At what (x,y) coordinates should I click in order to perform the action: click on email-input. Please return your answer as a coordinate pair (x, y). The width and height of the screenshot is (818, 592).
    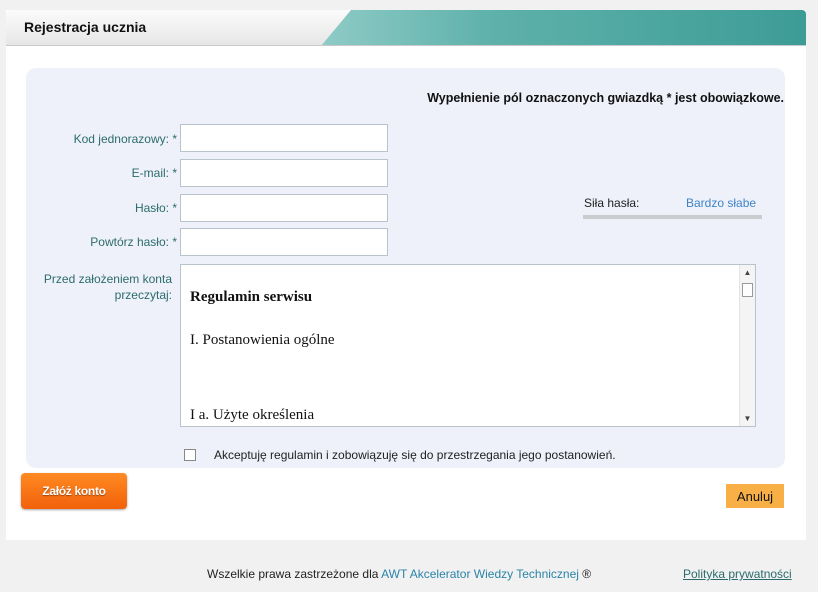
    Looking at the image, I should click on (284, 173).